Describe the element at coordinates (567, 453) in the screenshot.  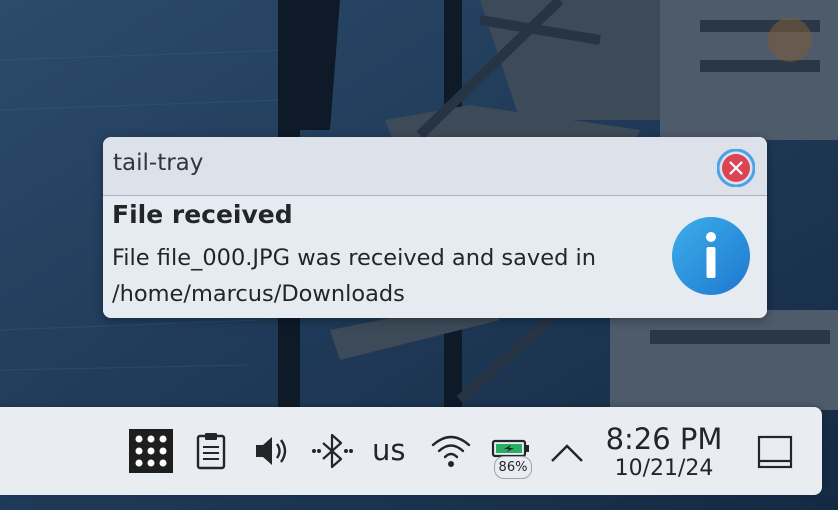
I see `chevron-up-icon` at that location.